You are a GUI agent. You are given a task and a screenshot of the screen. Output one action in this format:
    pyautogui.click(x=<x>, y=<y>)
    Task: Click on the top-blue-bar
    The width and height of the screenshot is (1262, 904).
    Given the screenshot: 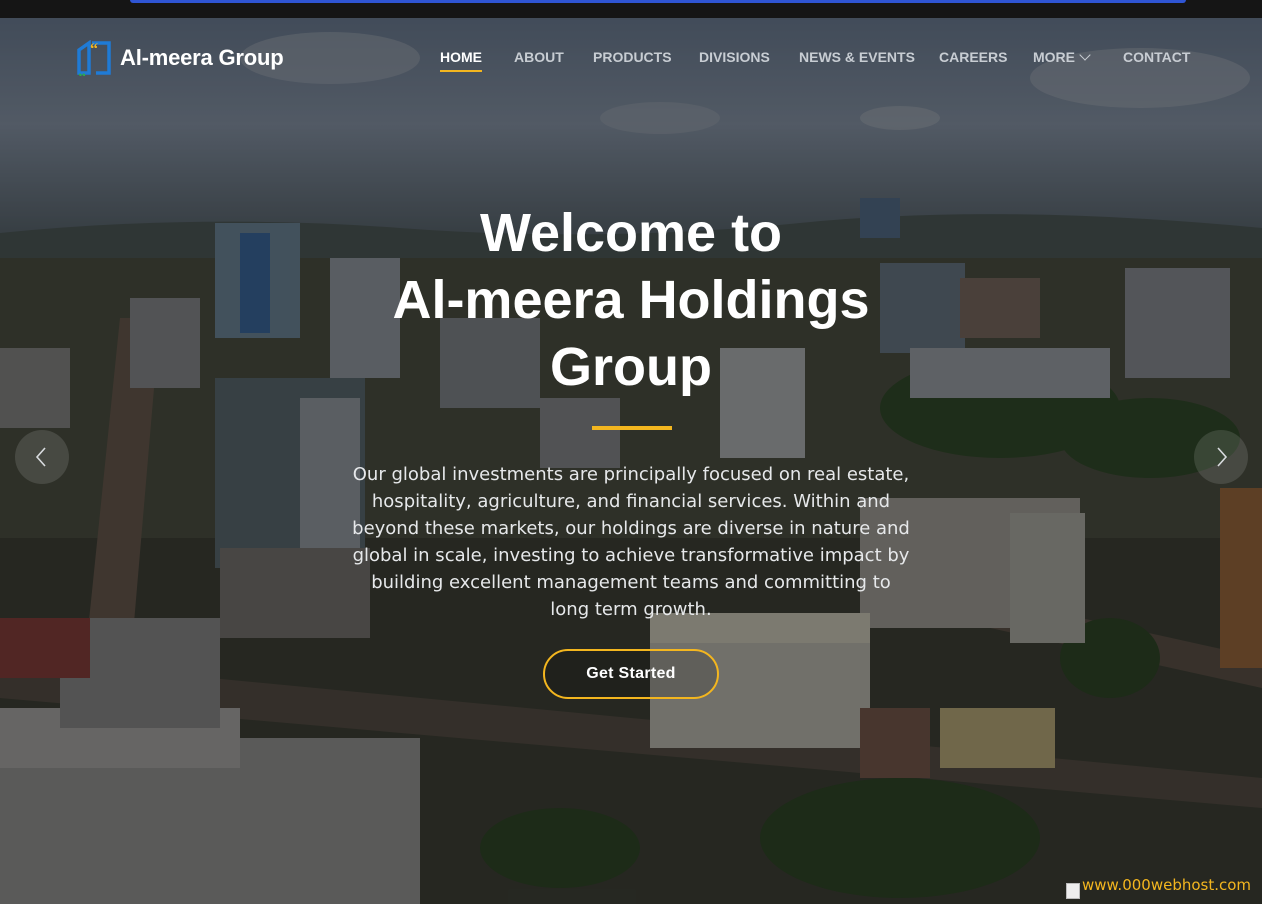 What is the action you would take?
    pyautogui.click(x=658, y=1)
    